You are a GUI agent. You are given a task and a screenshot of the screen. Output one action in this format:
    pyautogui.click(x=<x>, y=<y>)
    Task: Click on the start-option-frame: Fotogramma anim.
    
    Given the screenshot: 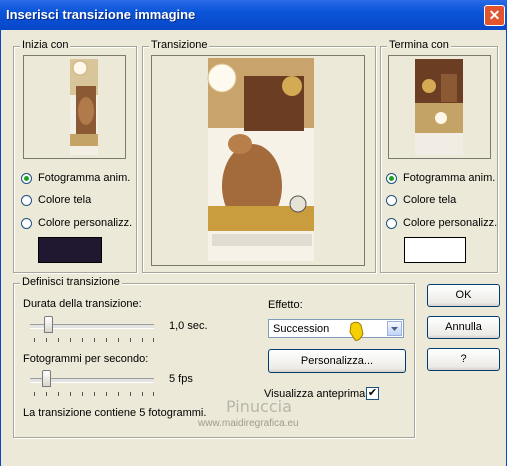 What is the action you would take?
    pyautogui.click(x=75, y=178)
    